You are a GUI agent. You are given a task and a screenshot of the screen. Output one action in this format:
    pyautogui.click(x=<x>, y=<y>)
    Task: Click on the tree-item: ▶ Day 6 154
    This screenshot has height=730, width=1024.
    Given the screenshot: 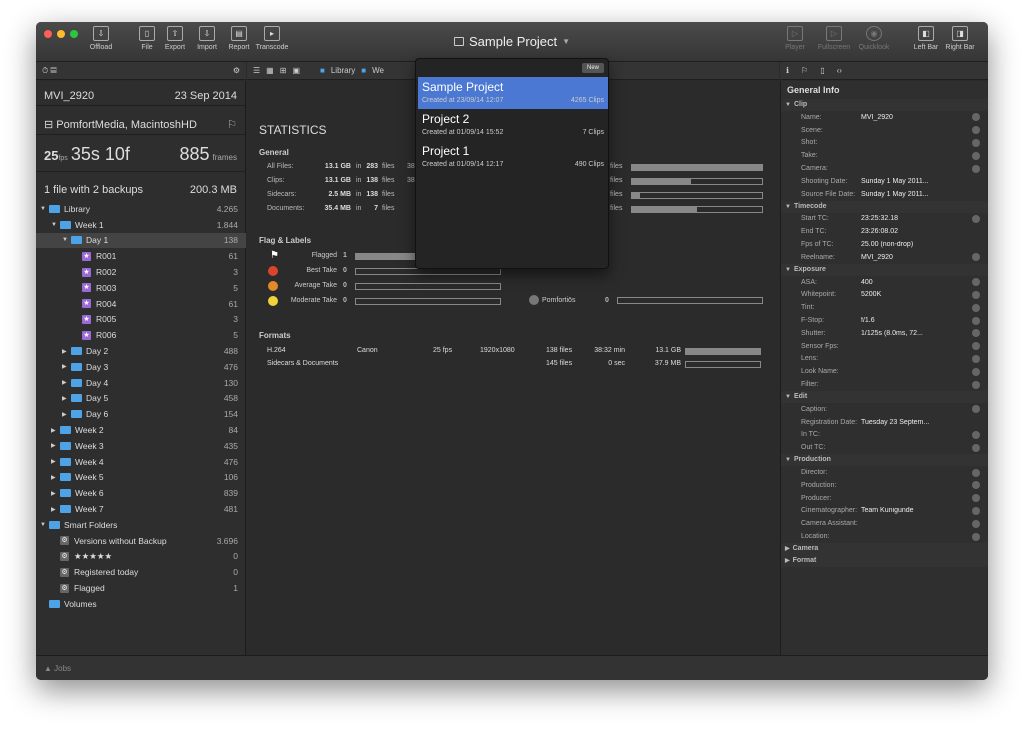 What is the action you would take?
    pyautogui.click(x=141, y=414)
    